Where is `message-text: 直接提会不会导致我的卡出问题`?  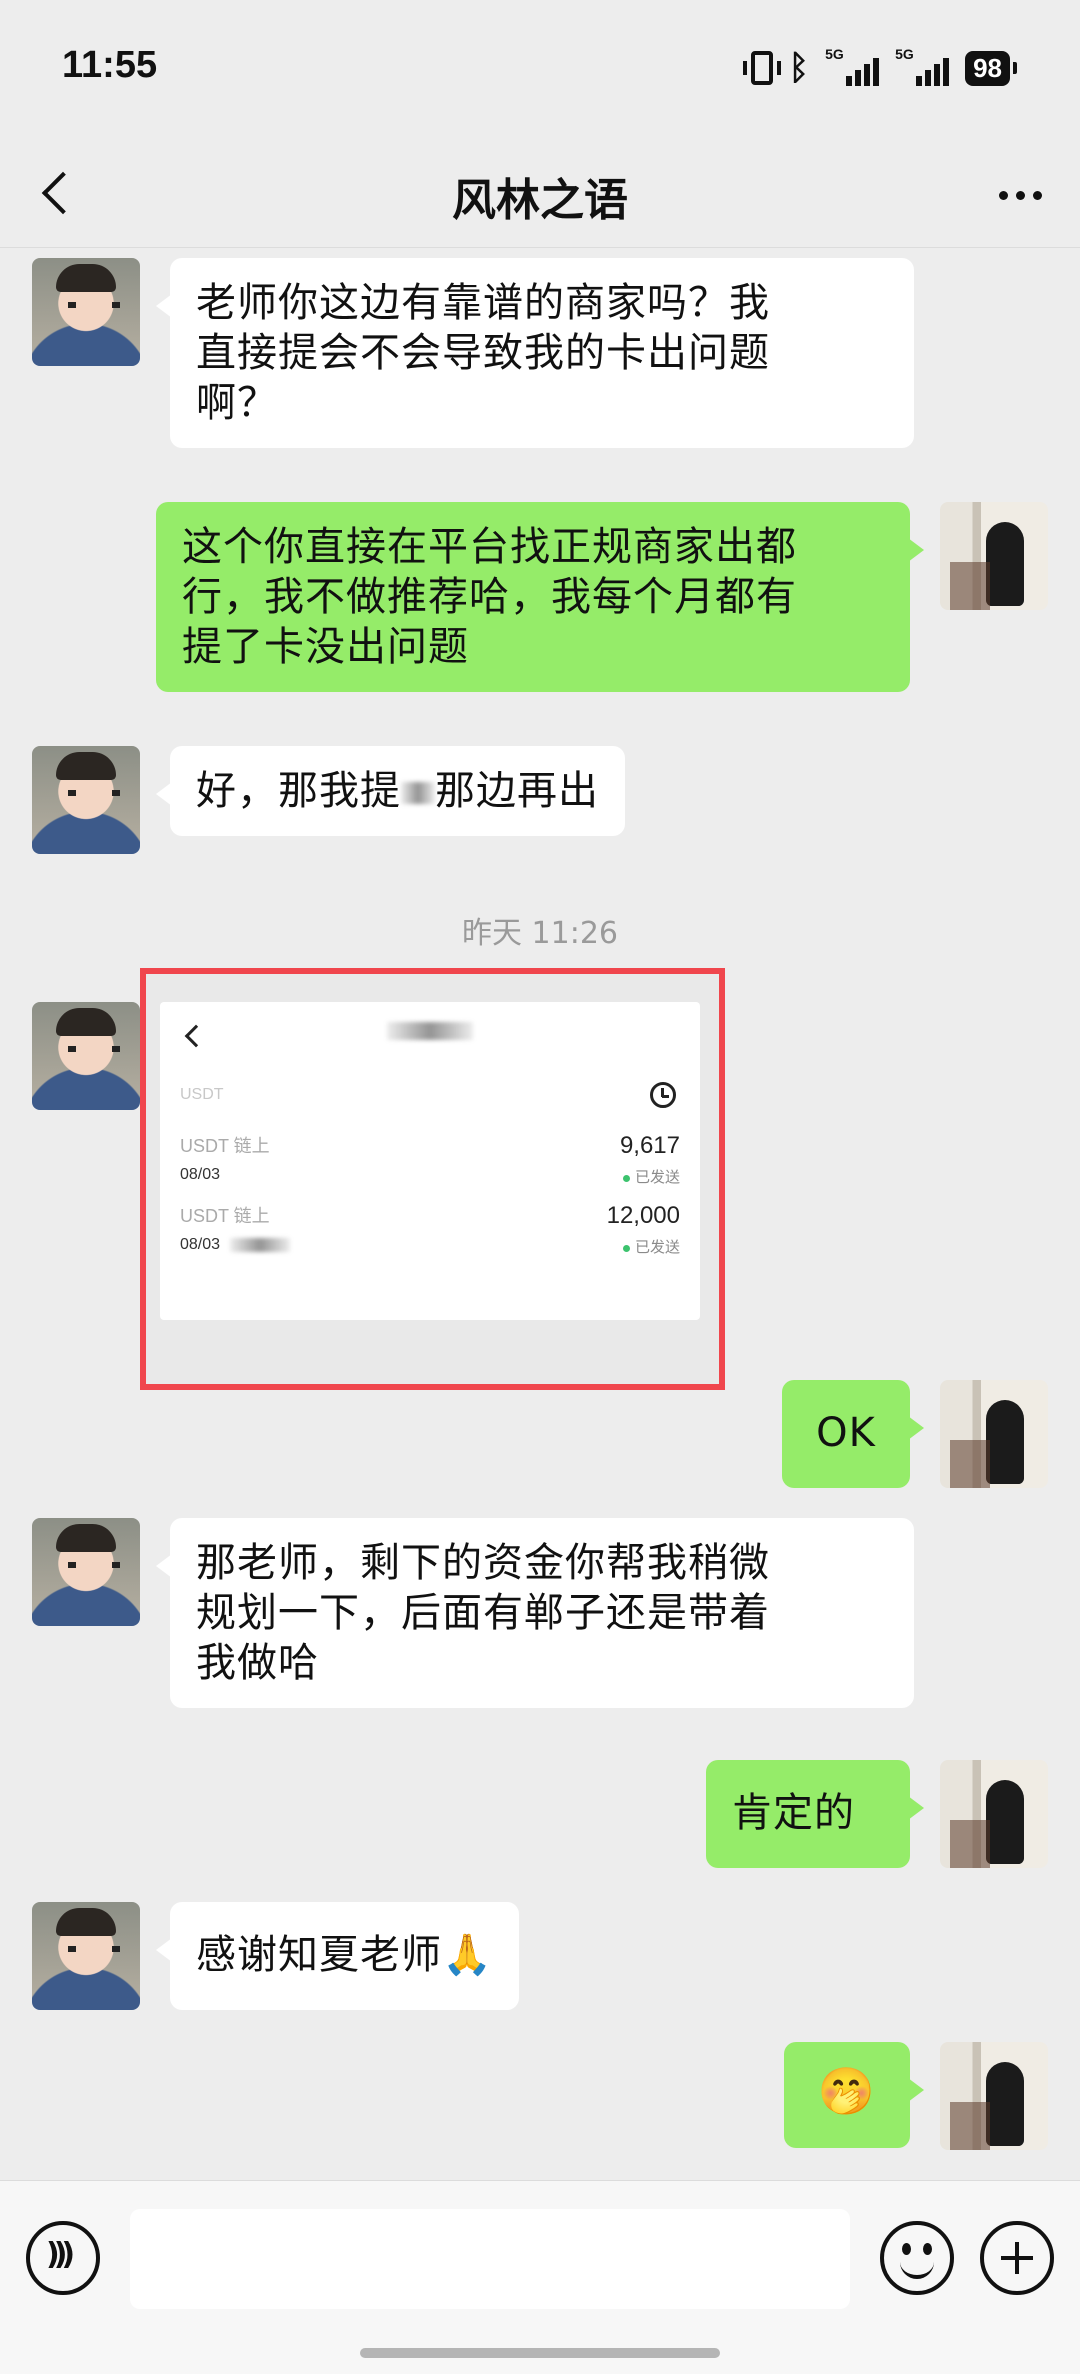 message-text: 直接提会不会导致我的卡出问题 is located at coordinates (483, 353).